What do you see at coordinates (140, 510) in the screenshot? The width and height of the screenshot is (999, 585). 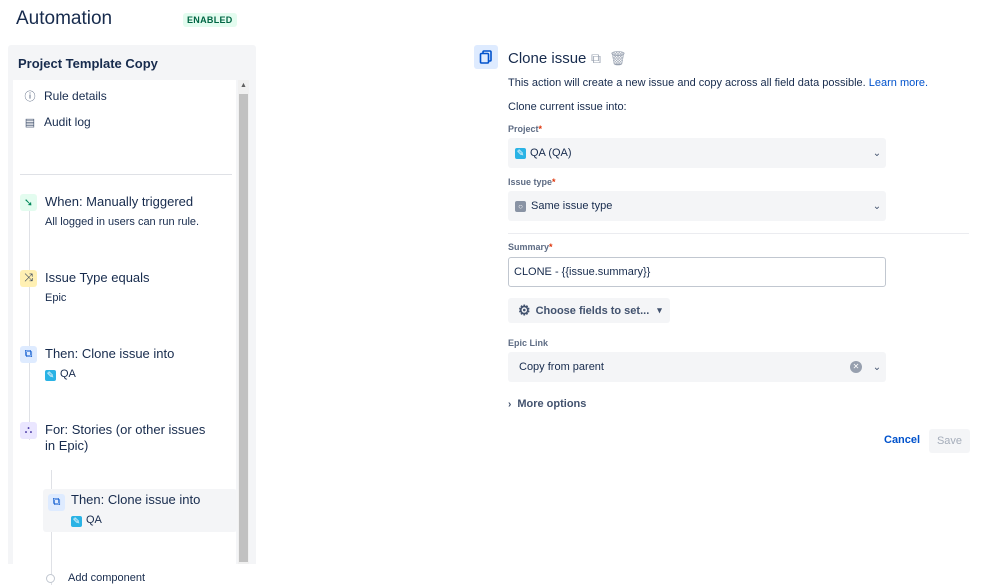 I see `nested-clone-action-step: ⧉ Then: Clone issue into ✎ QA` at bounding box center [140, 510].